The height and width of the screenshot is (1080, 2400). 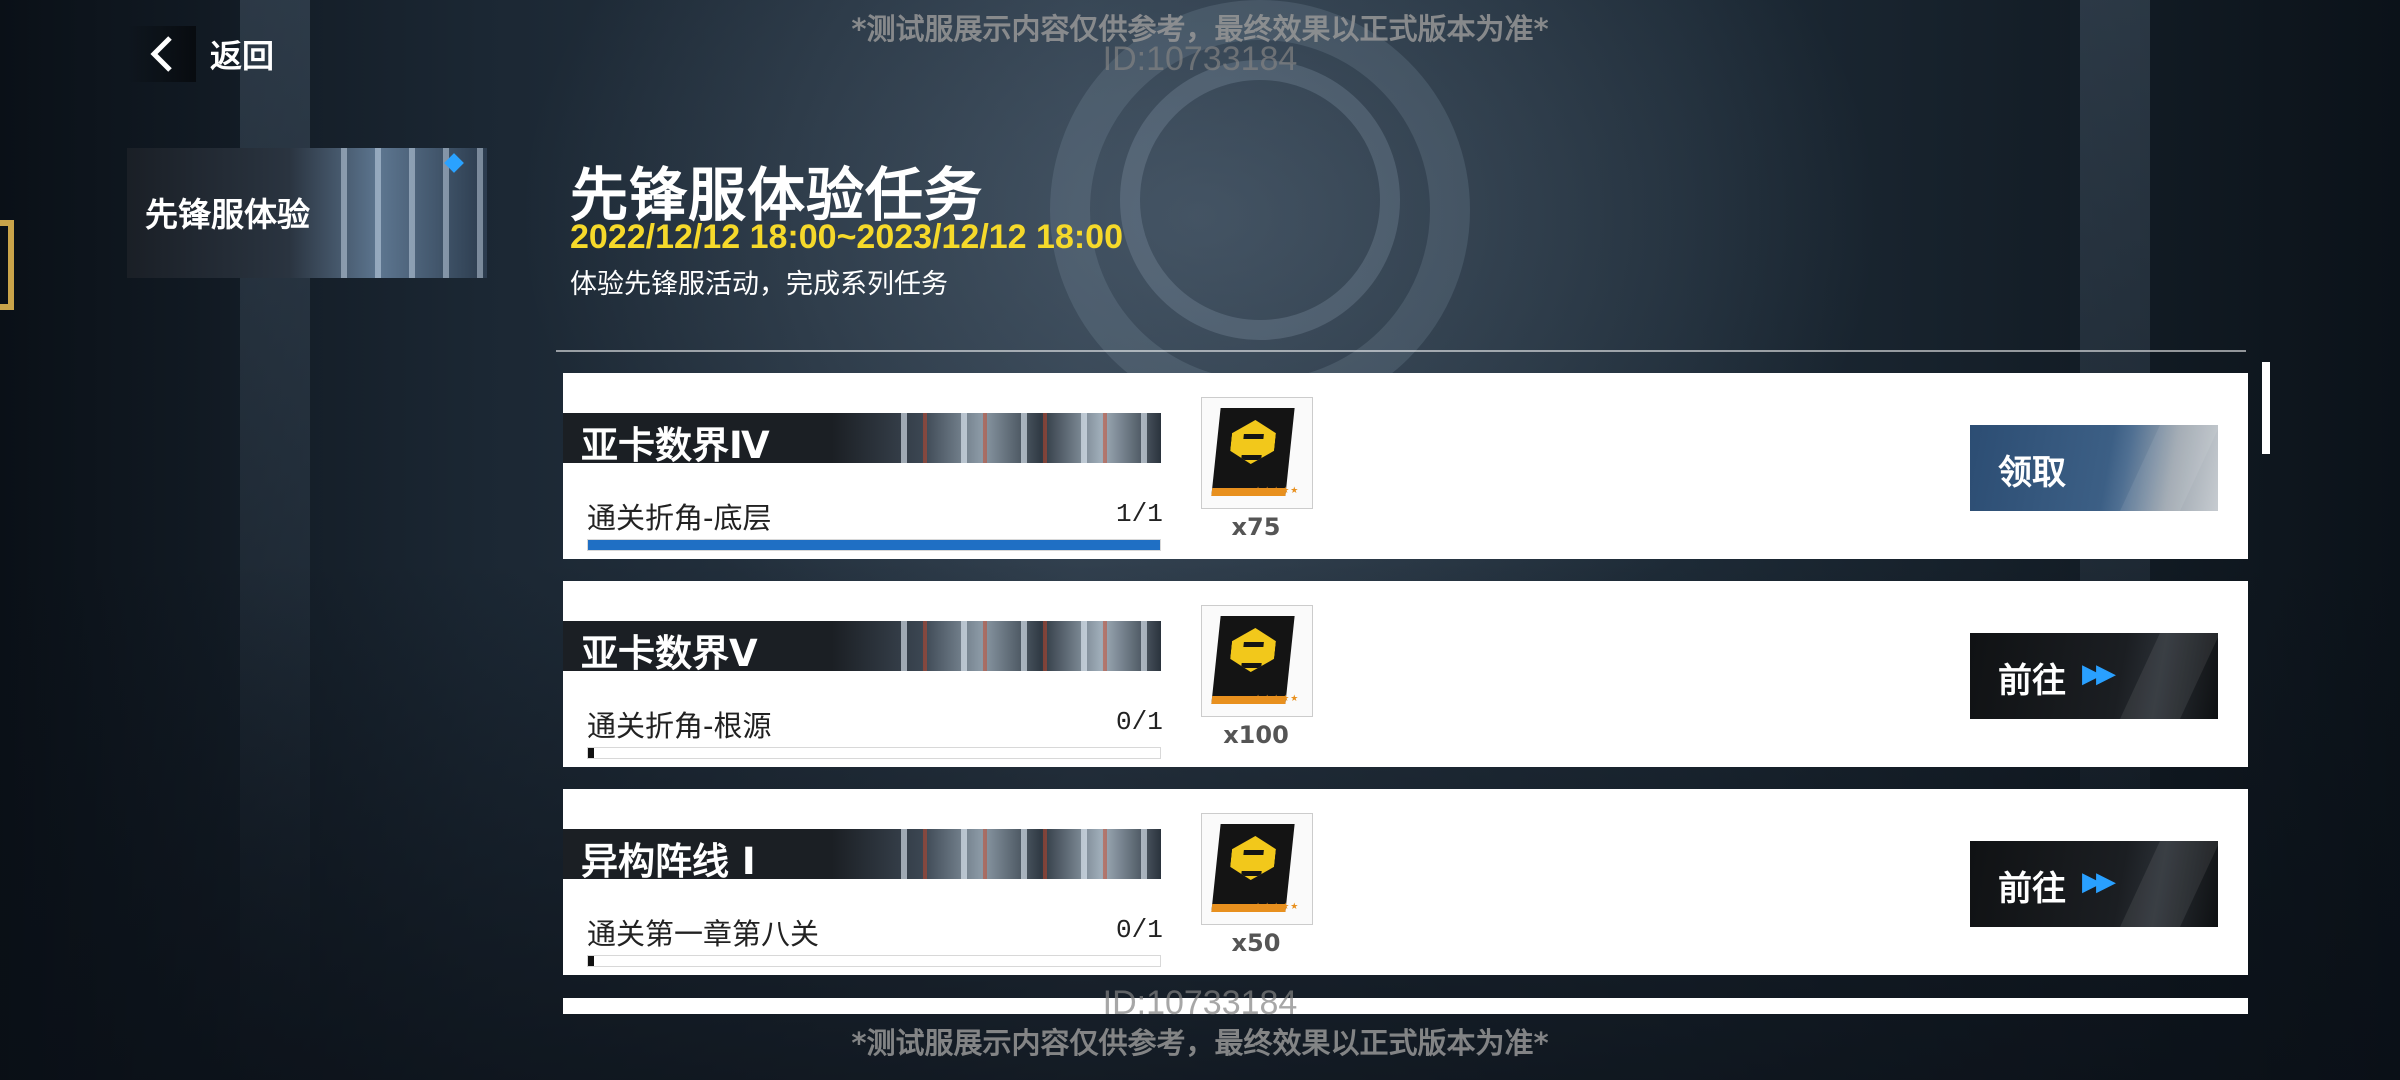 What do you see at coordinates (2094, 468) in the screenshot?
I see `claim-button: 领取` at bounding box center [2094, 468].